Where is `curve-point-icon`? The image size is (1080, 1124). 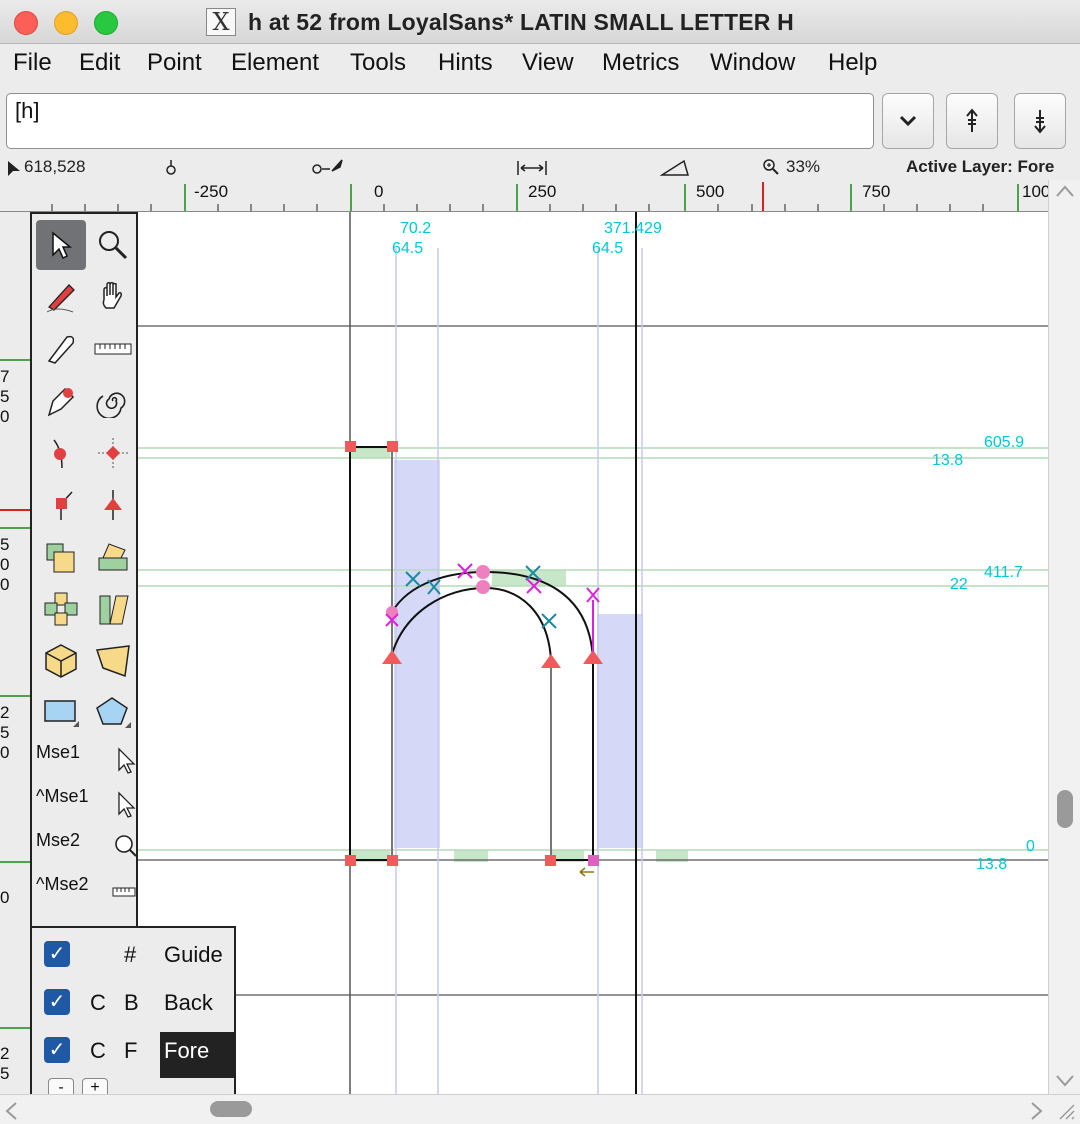
curve-point-icon is located at coordinates (59, 454).